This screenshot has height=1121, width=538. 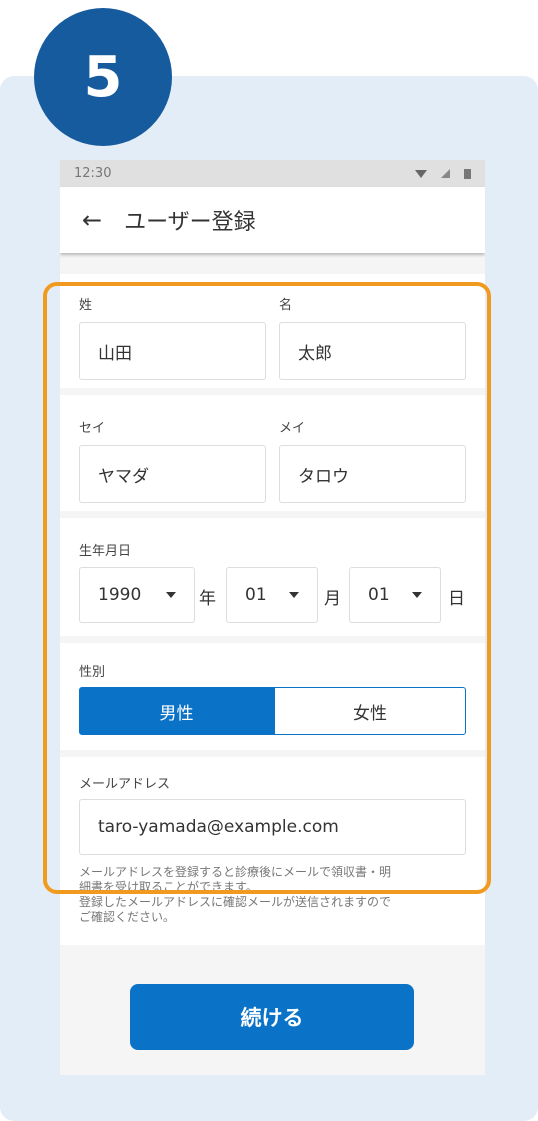 What do you see at coordinates (286, 305) in the screenshot?
I see `first-name-label: 名` at bounding box center [286, 305].